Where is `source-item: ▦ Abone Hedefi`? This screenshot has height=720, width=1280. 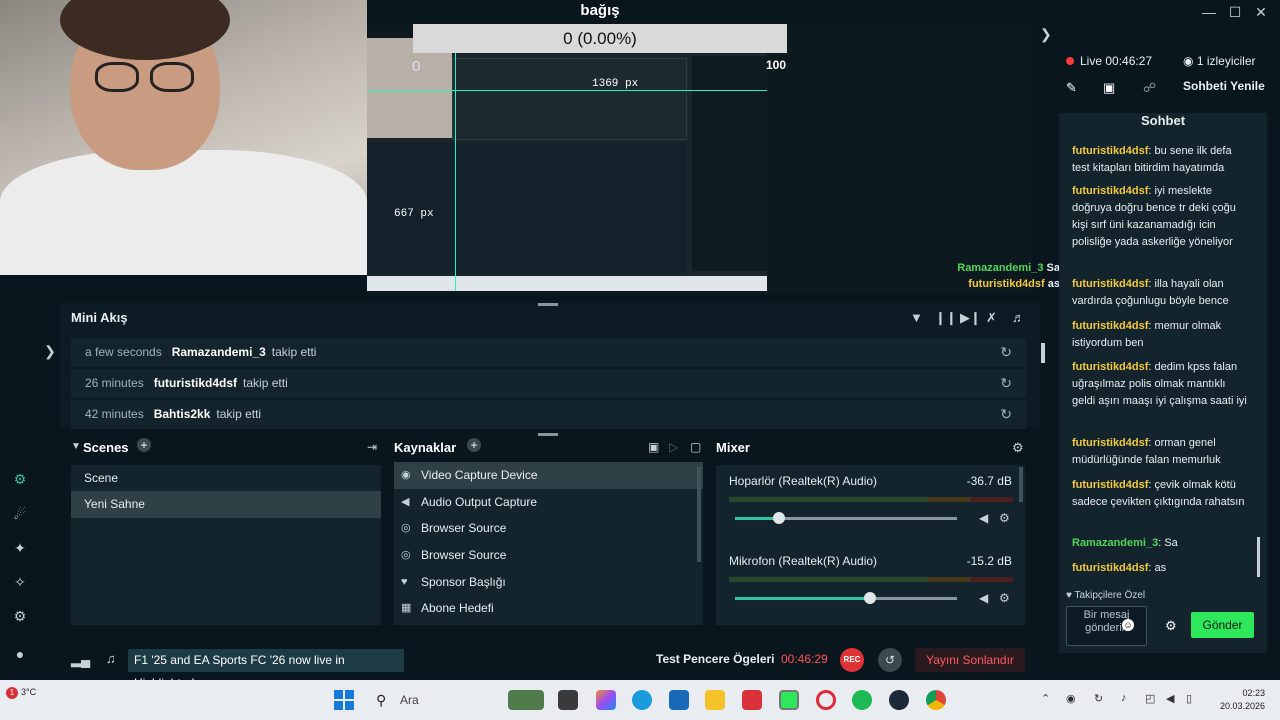
source-item: ▦ Abone Hedefi is located at coordinates (548, 608).